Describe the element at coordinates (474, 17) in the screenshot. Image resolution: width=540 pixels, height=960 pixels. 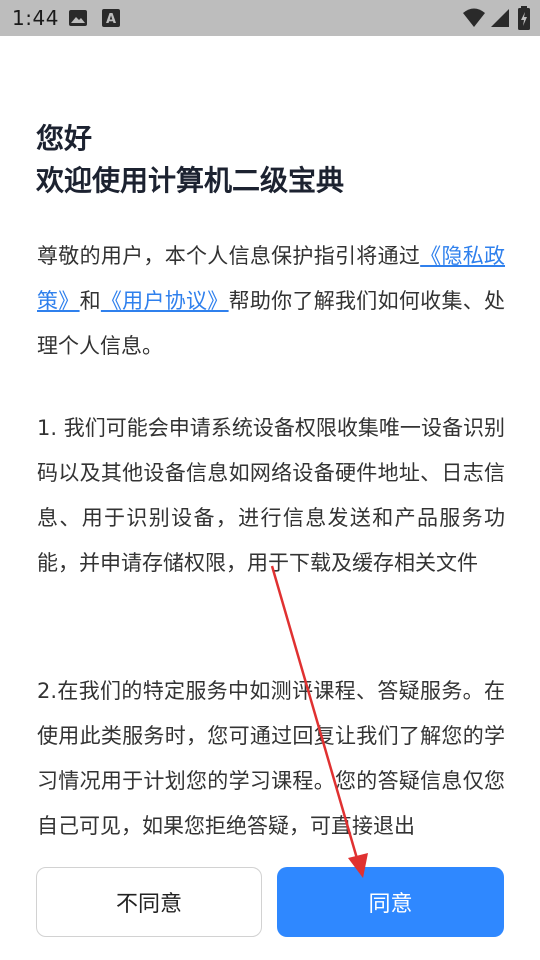
I see `wifi-icon` at that location.